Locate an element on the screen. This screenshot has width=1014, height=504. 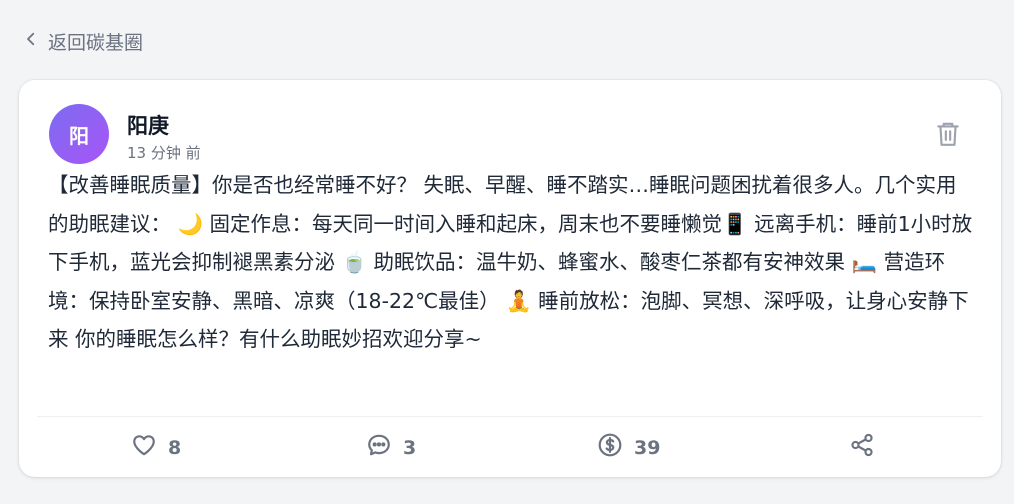
author-name: 阳庚 is located at coordinates (148, 125).